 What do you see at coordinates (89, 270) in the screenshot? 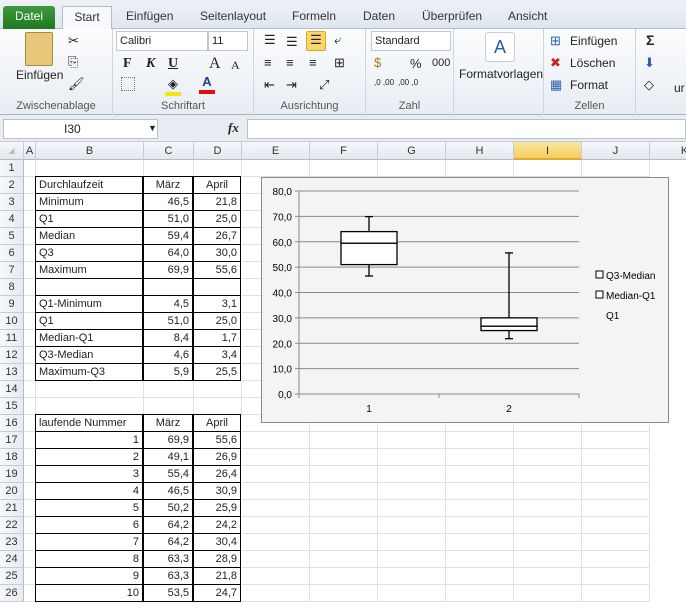
I see `cell-b7: Maximum` at bounding box center [89, 270].